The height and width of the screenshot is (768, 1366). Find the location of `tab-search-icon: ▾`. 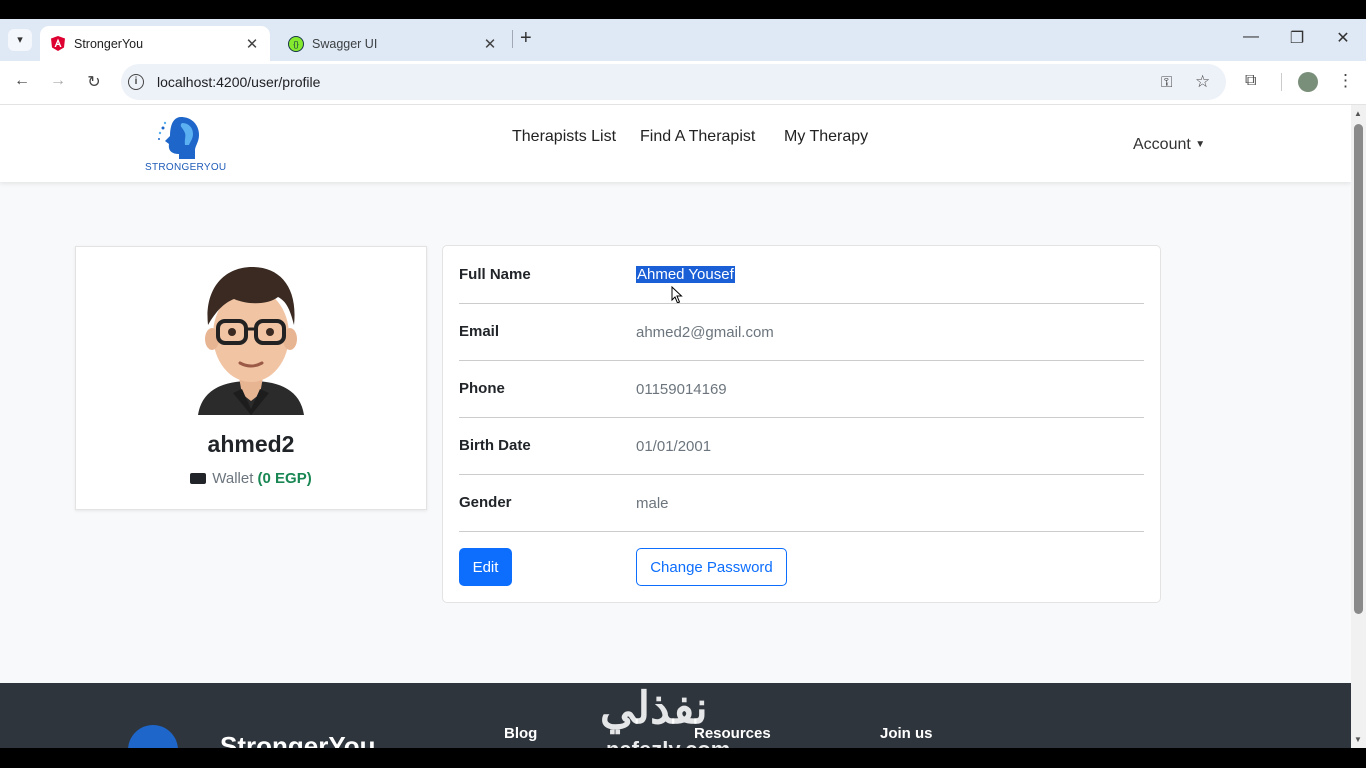

tab-search-icon: ▾ is located at coordinates (20, 40).